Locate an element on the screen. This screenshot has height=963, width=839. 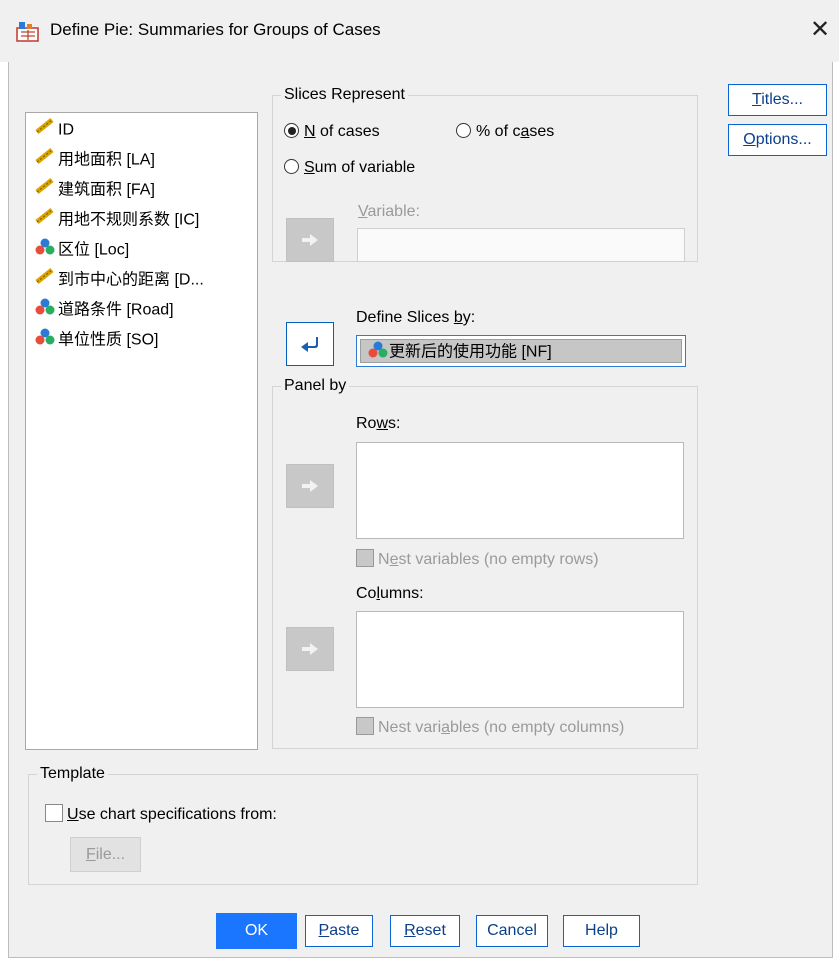
radio-percent-of-cases: % of cases is located at coordinates (505, 132).